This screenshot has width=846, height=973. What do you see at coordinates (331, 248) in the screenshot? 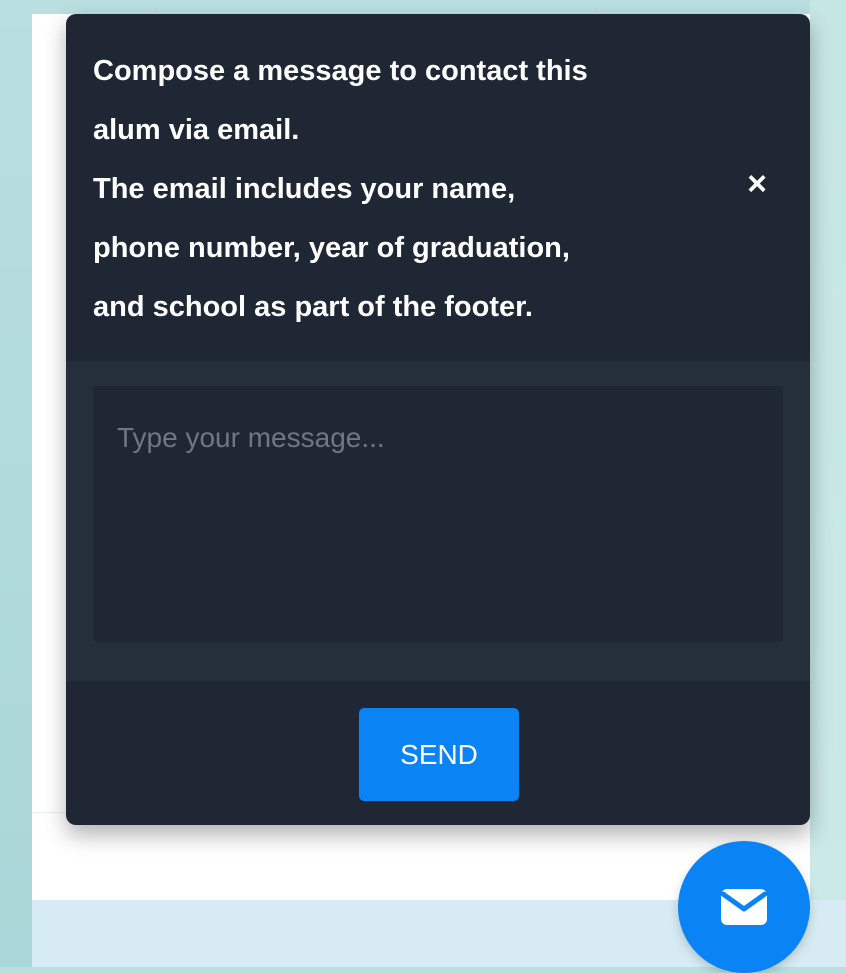
I see `popup-message-line: phone number, year of graduation,` at bounding box center [331, 248].